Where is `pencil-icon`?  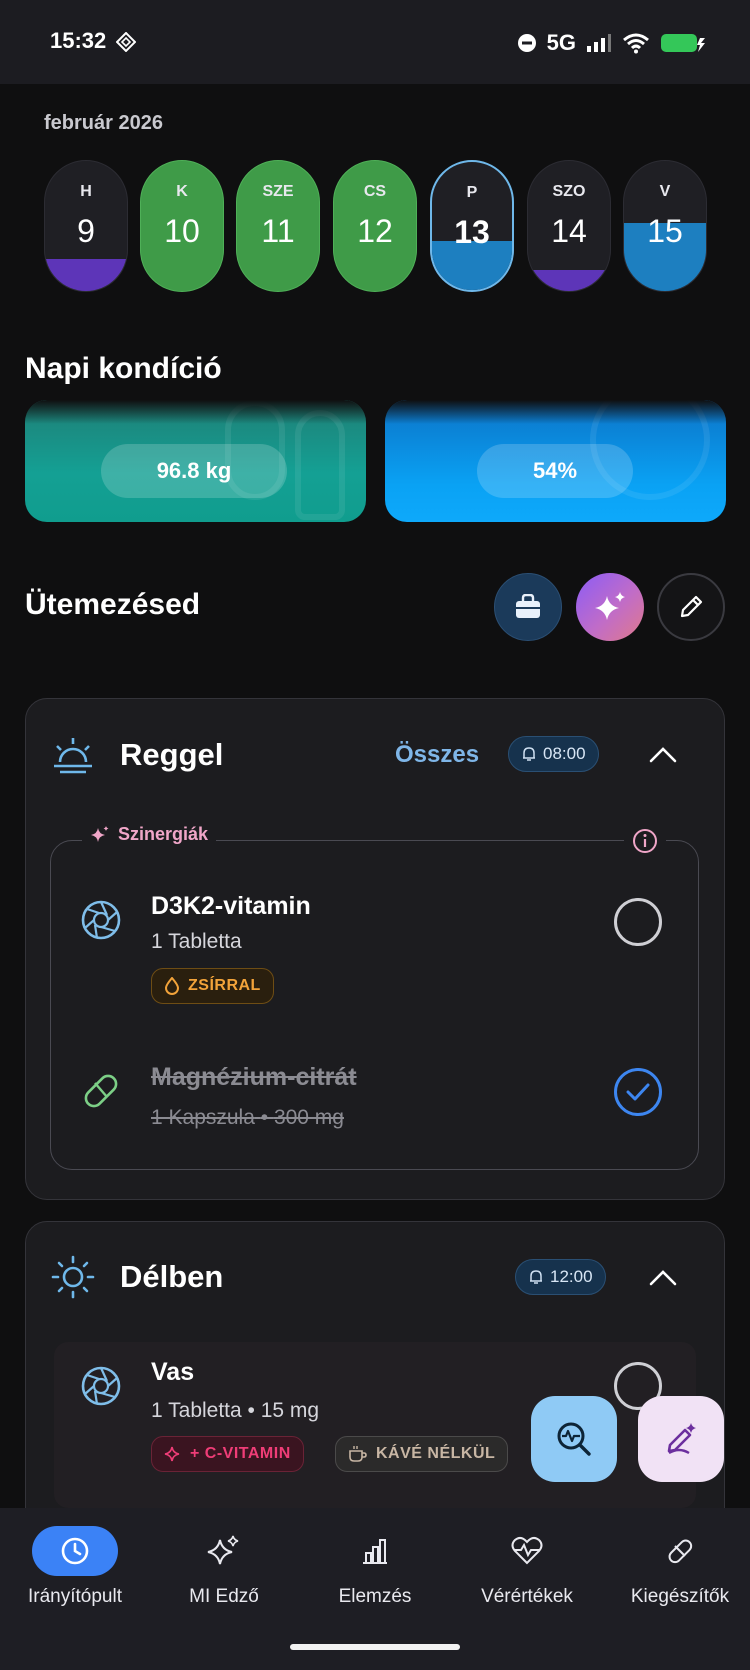
pencil-icon is located at coordinates (691, 606).